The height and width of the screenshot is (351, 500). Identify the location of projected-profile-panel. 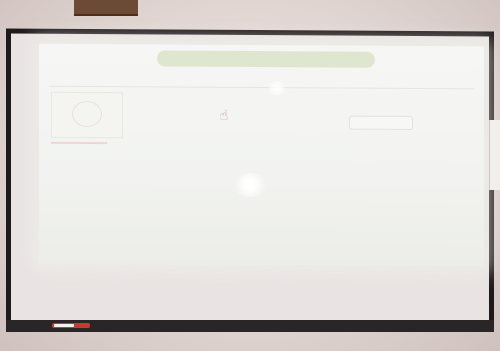
(87, 115).